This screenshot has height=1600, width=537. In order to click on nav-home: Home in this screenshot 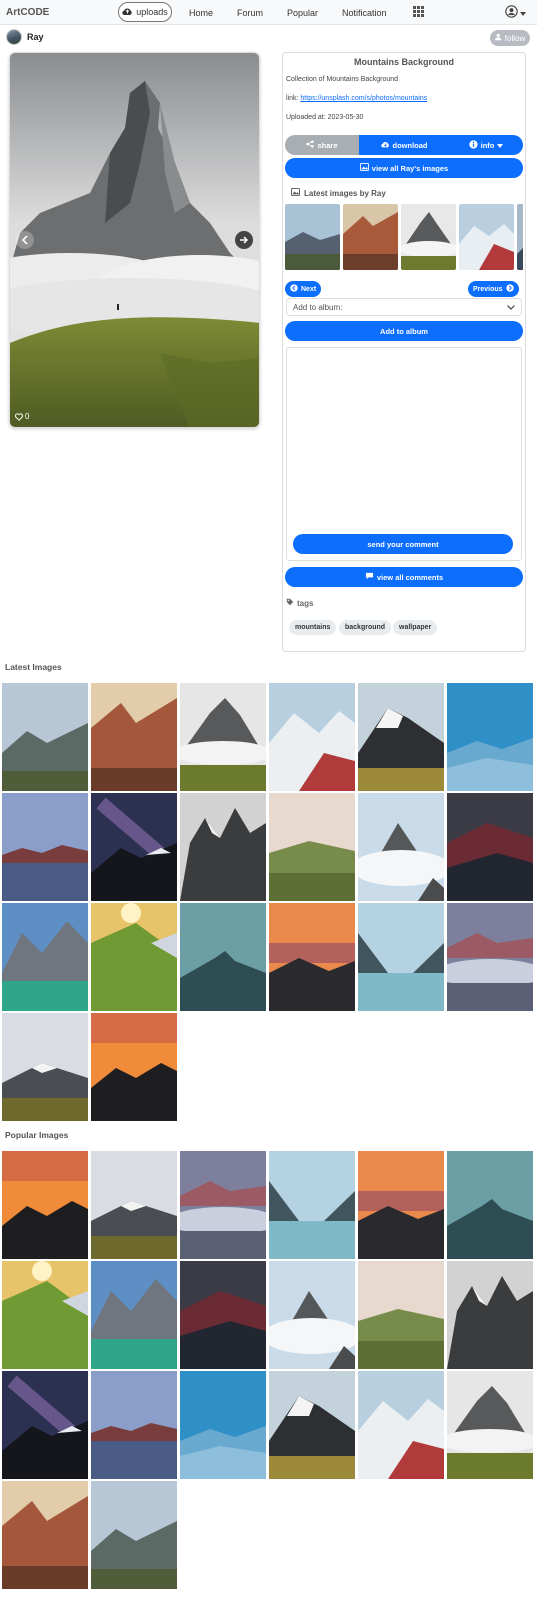, I will do `click(201, 13)`.